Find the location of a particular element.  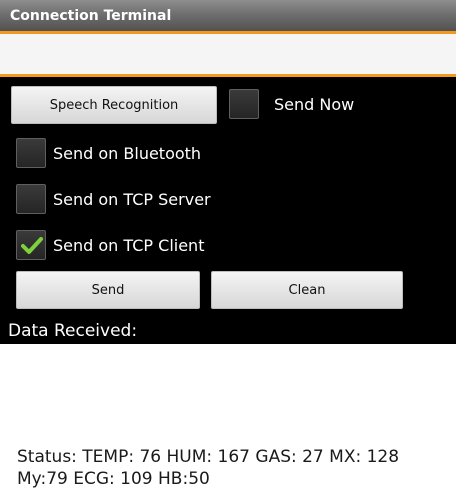

checkmark-icon is located at coordinates (32, 245).